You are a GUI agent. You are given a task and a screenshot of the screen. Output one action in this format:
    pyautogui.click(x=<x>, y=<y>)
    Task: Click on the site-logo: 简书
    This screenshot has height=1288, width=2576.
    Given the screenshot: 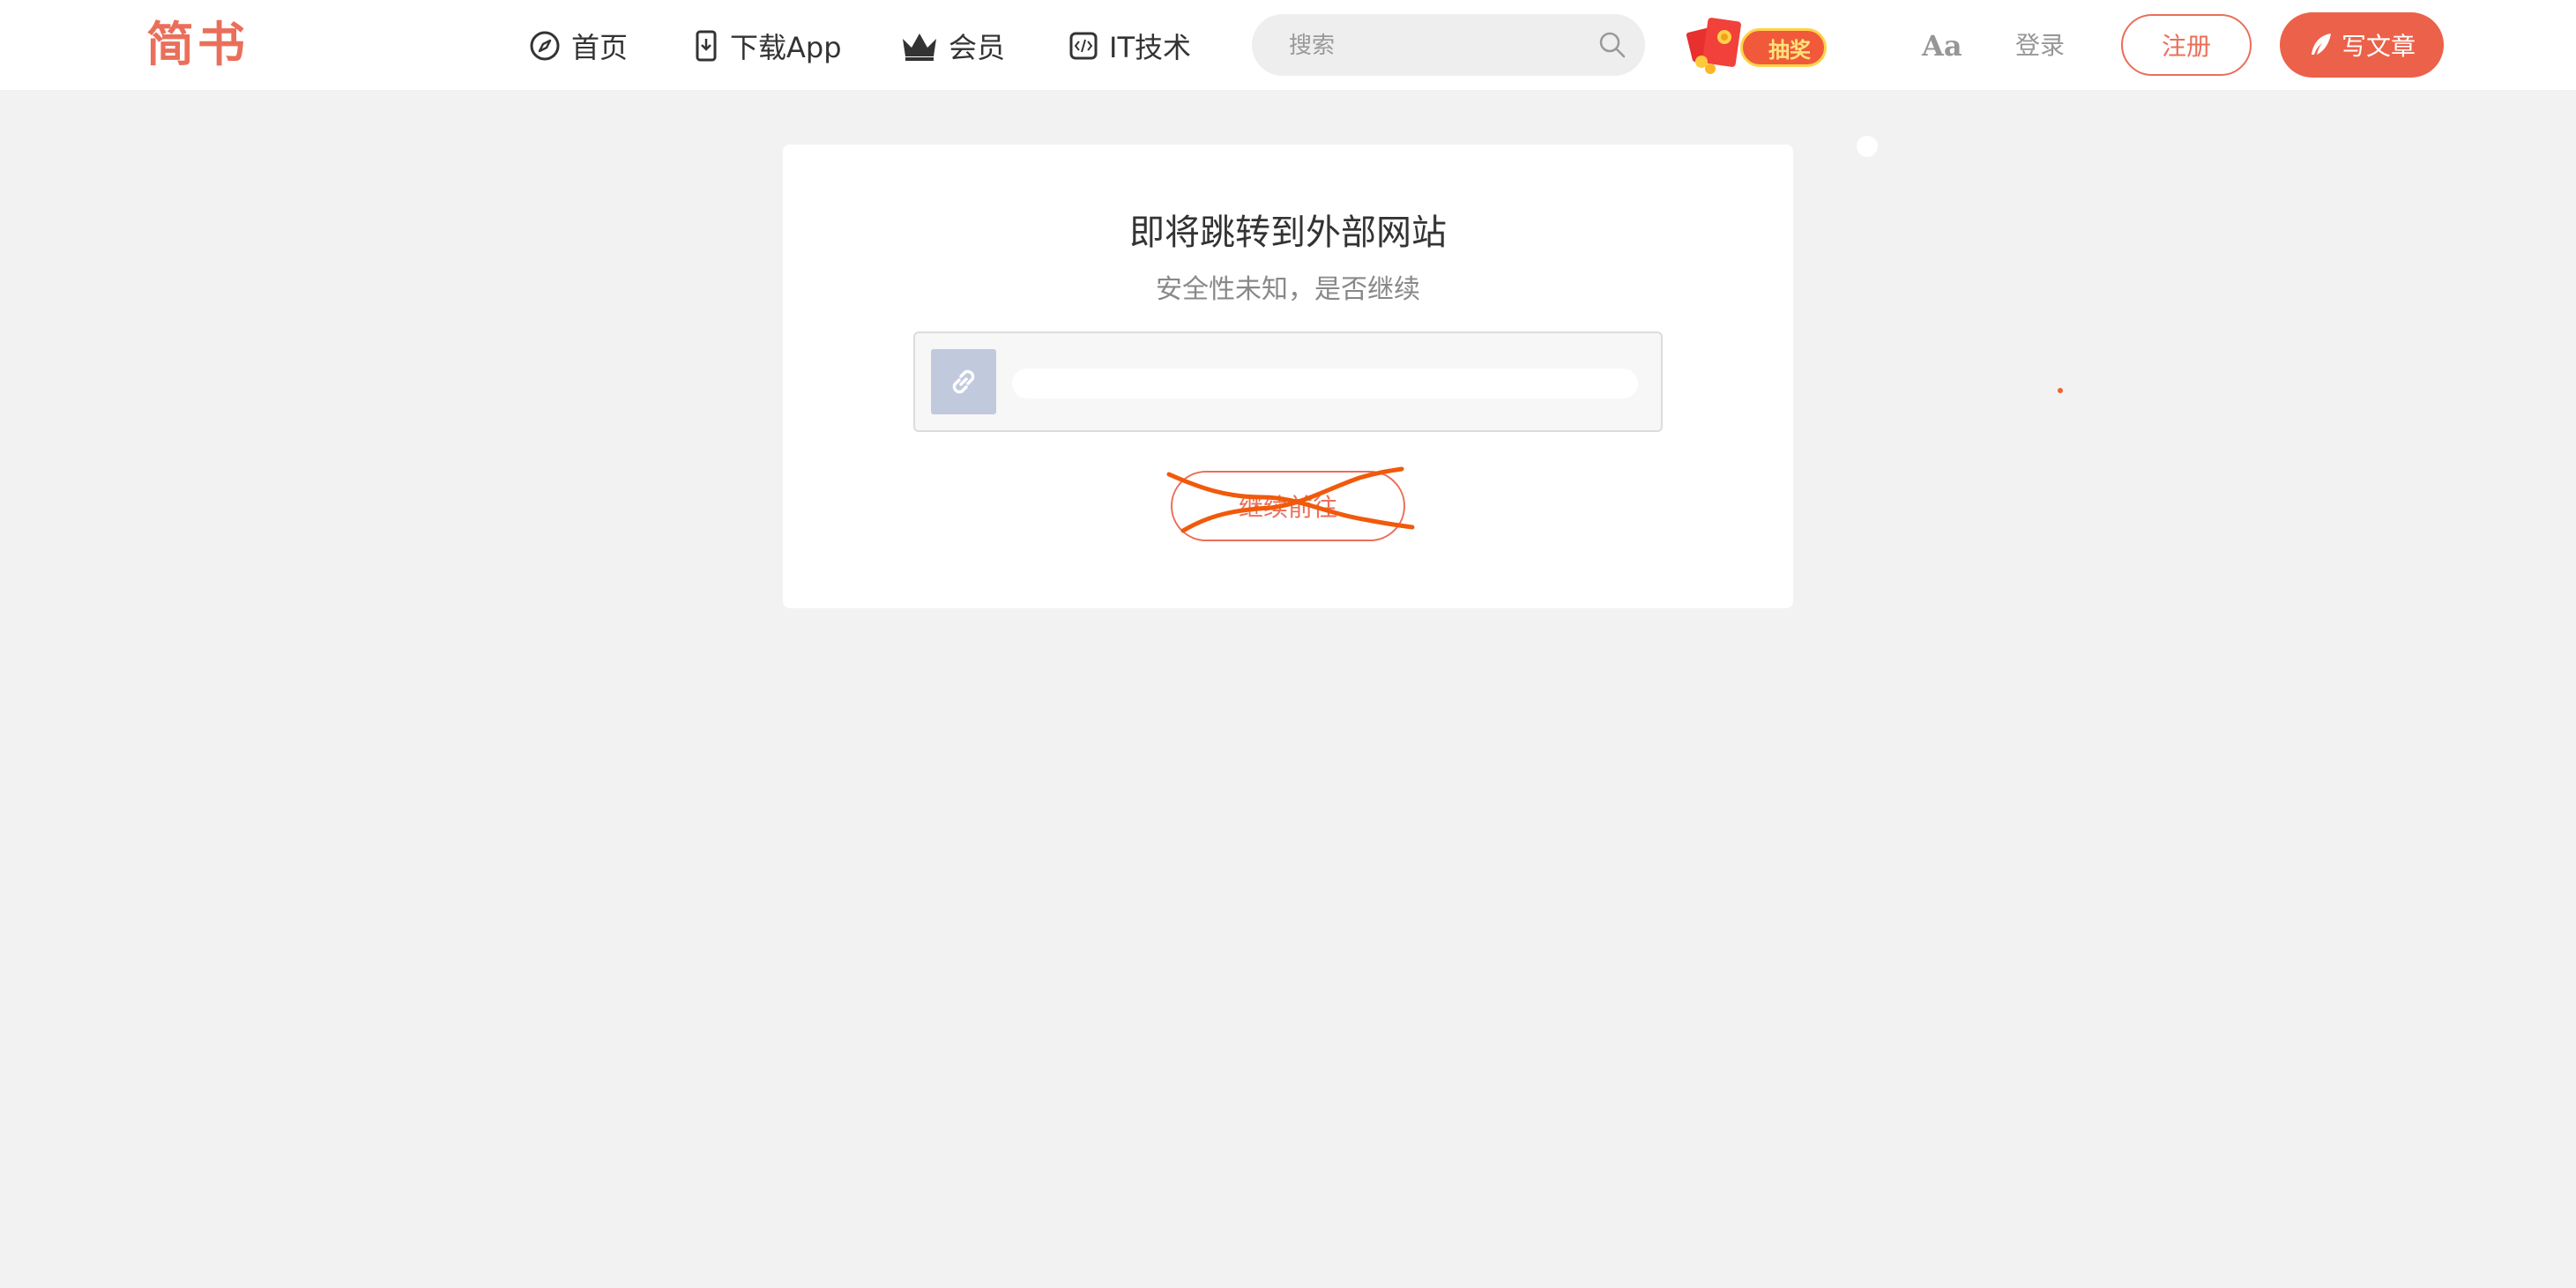 What is the action you would take?
    pyautogui.click(x=197, y=45)
    